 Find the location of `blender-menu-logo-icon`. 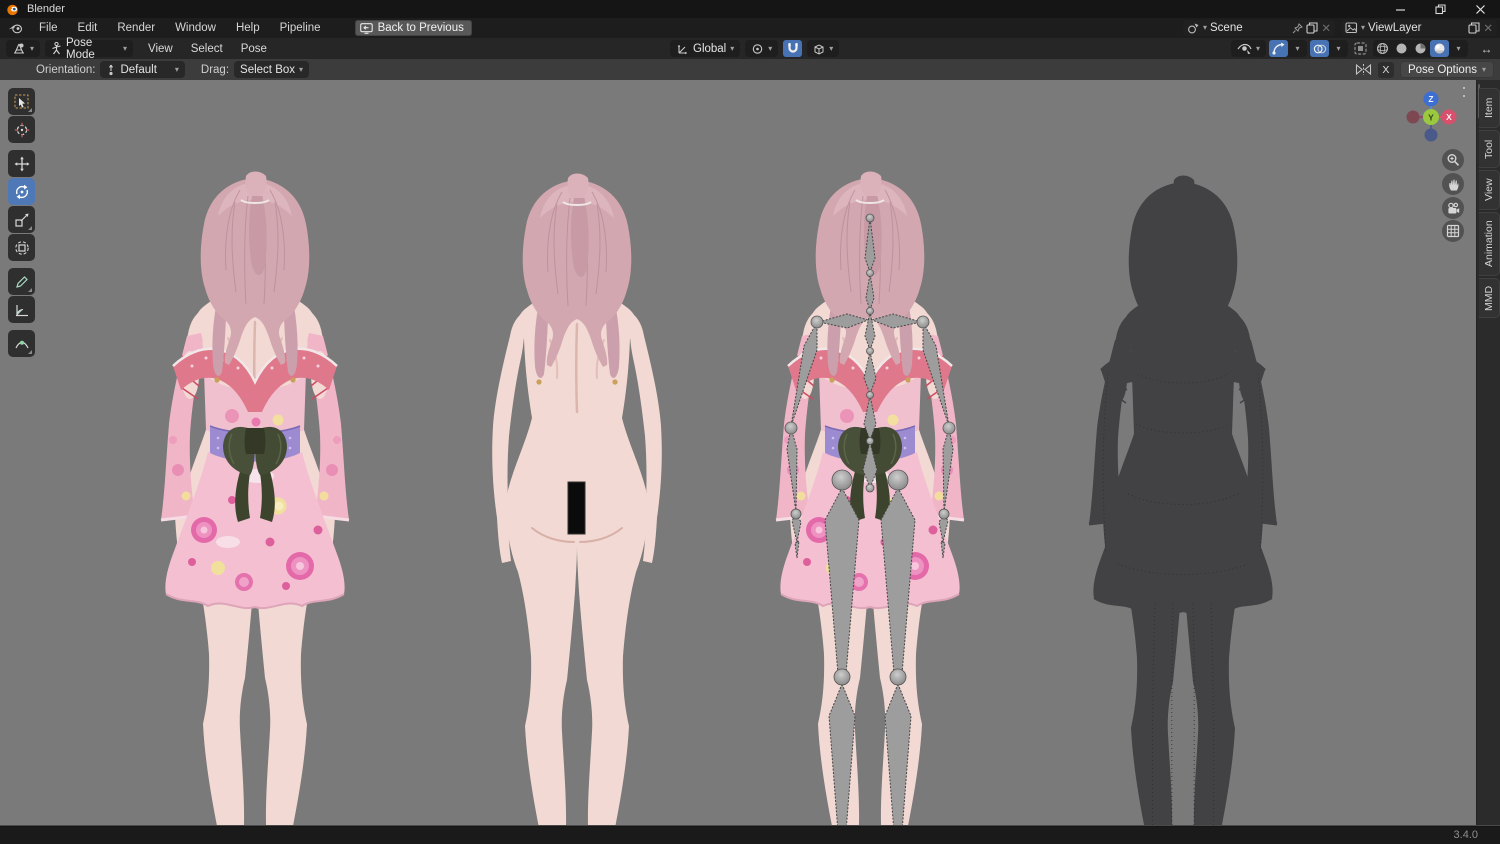

blender-menu-logo-icon is located at coordinates (15, 28).